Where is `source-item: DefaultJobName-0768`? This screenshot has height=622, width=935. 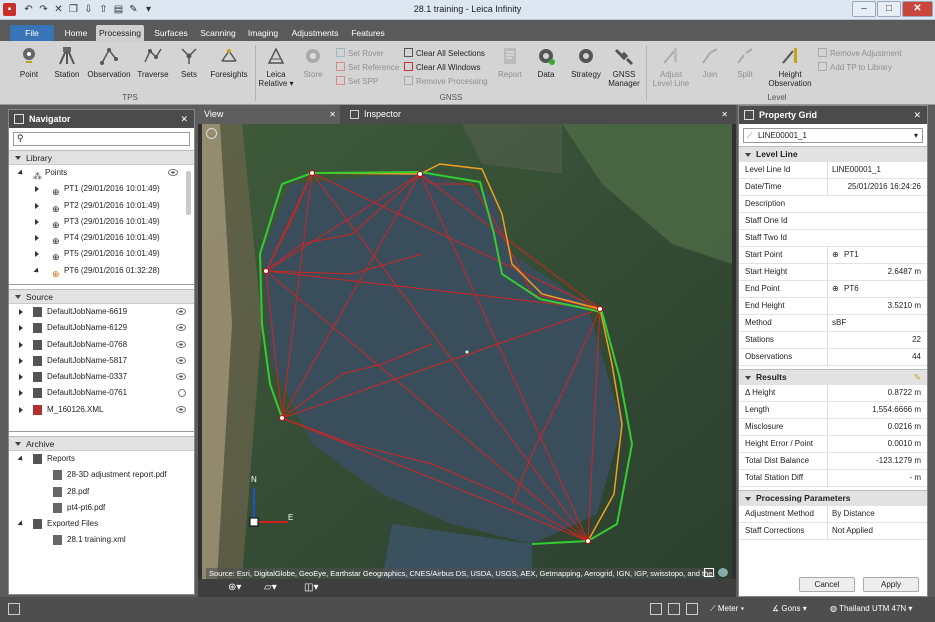
source-item: DefaultJobName-0768 is located at coordinates (101, 345).